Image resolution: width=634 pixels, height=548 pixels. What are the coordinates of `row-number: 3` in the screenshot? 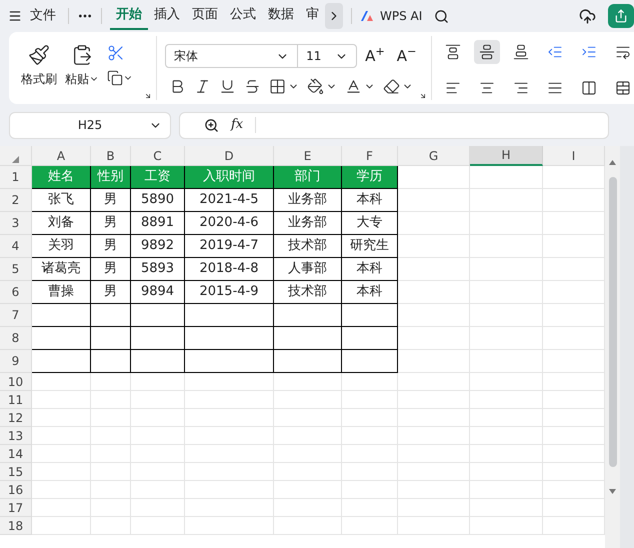 It's located at (16, 223).